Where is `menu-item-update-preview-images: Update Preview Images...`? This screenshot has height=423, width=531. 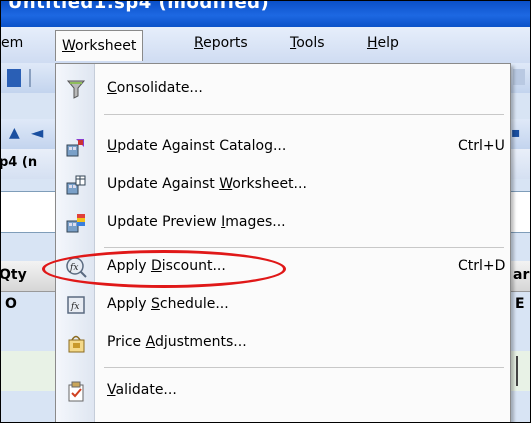 menu-item-update-preview-images: Update Preview Images... is located at coordinates (283, 224).